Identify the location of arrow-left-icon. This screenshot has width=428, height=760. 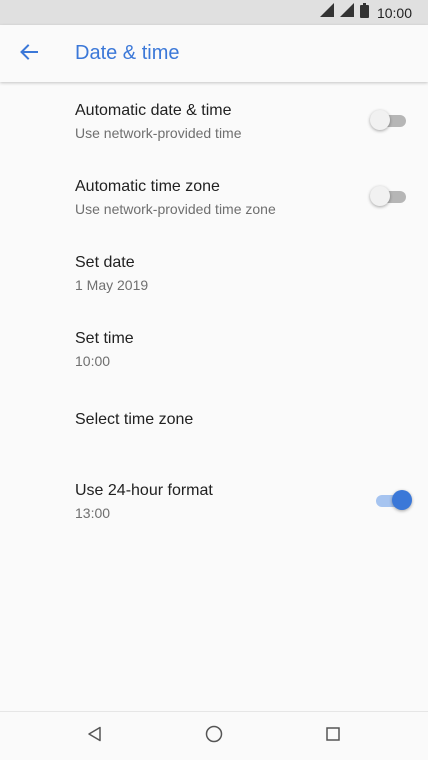
(29, 54).